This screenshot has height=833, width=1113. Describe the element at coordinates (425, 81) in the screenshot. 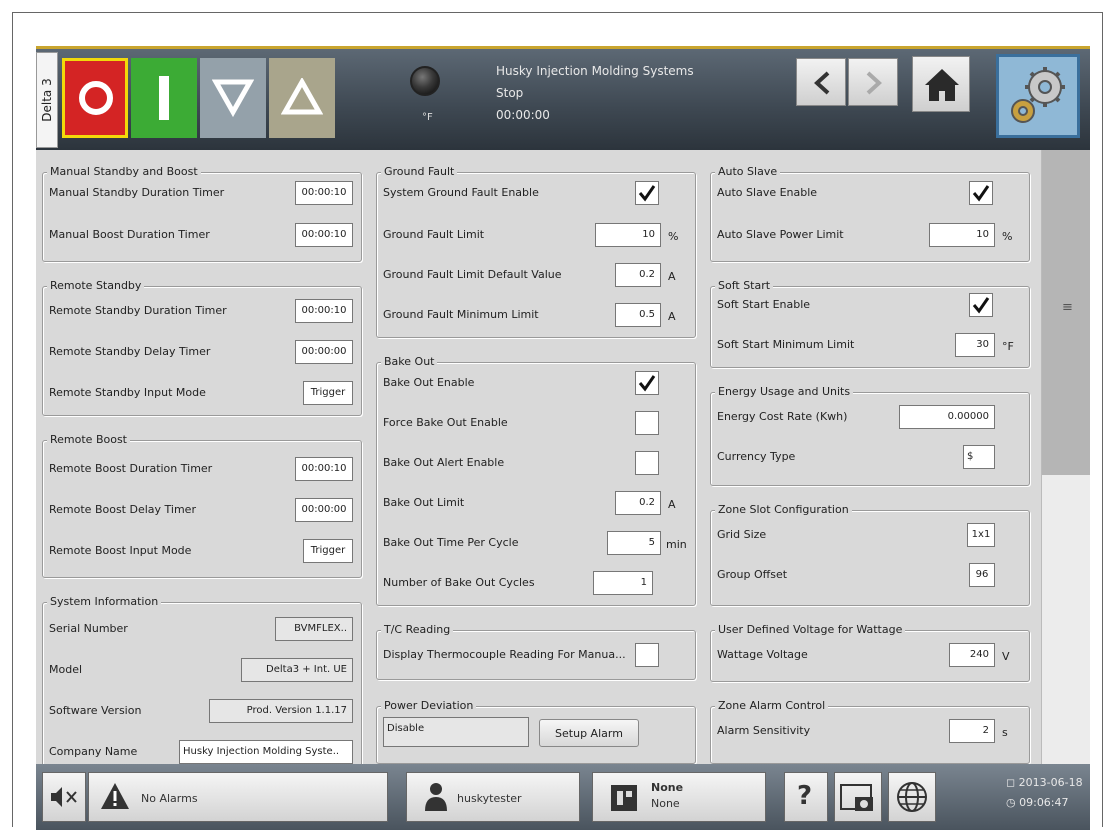

I see `status-lamp-icon` at that location.